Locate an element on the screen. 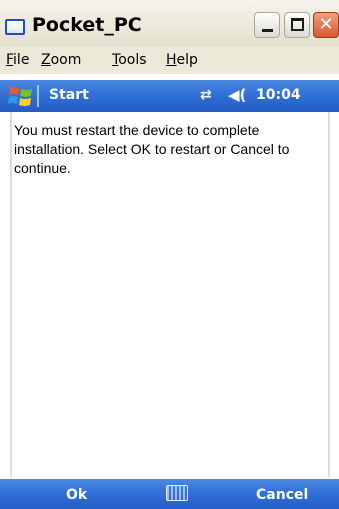 The image size is (339, 509). window-title: Pocket_PC is located at coordinates (87, 25).